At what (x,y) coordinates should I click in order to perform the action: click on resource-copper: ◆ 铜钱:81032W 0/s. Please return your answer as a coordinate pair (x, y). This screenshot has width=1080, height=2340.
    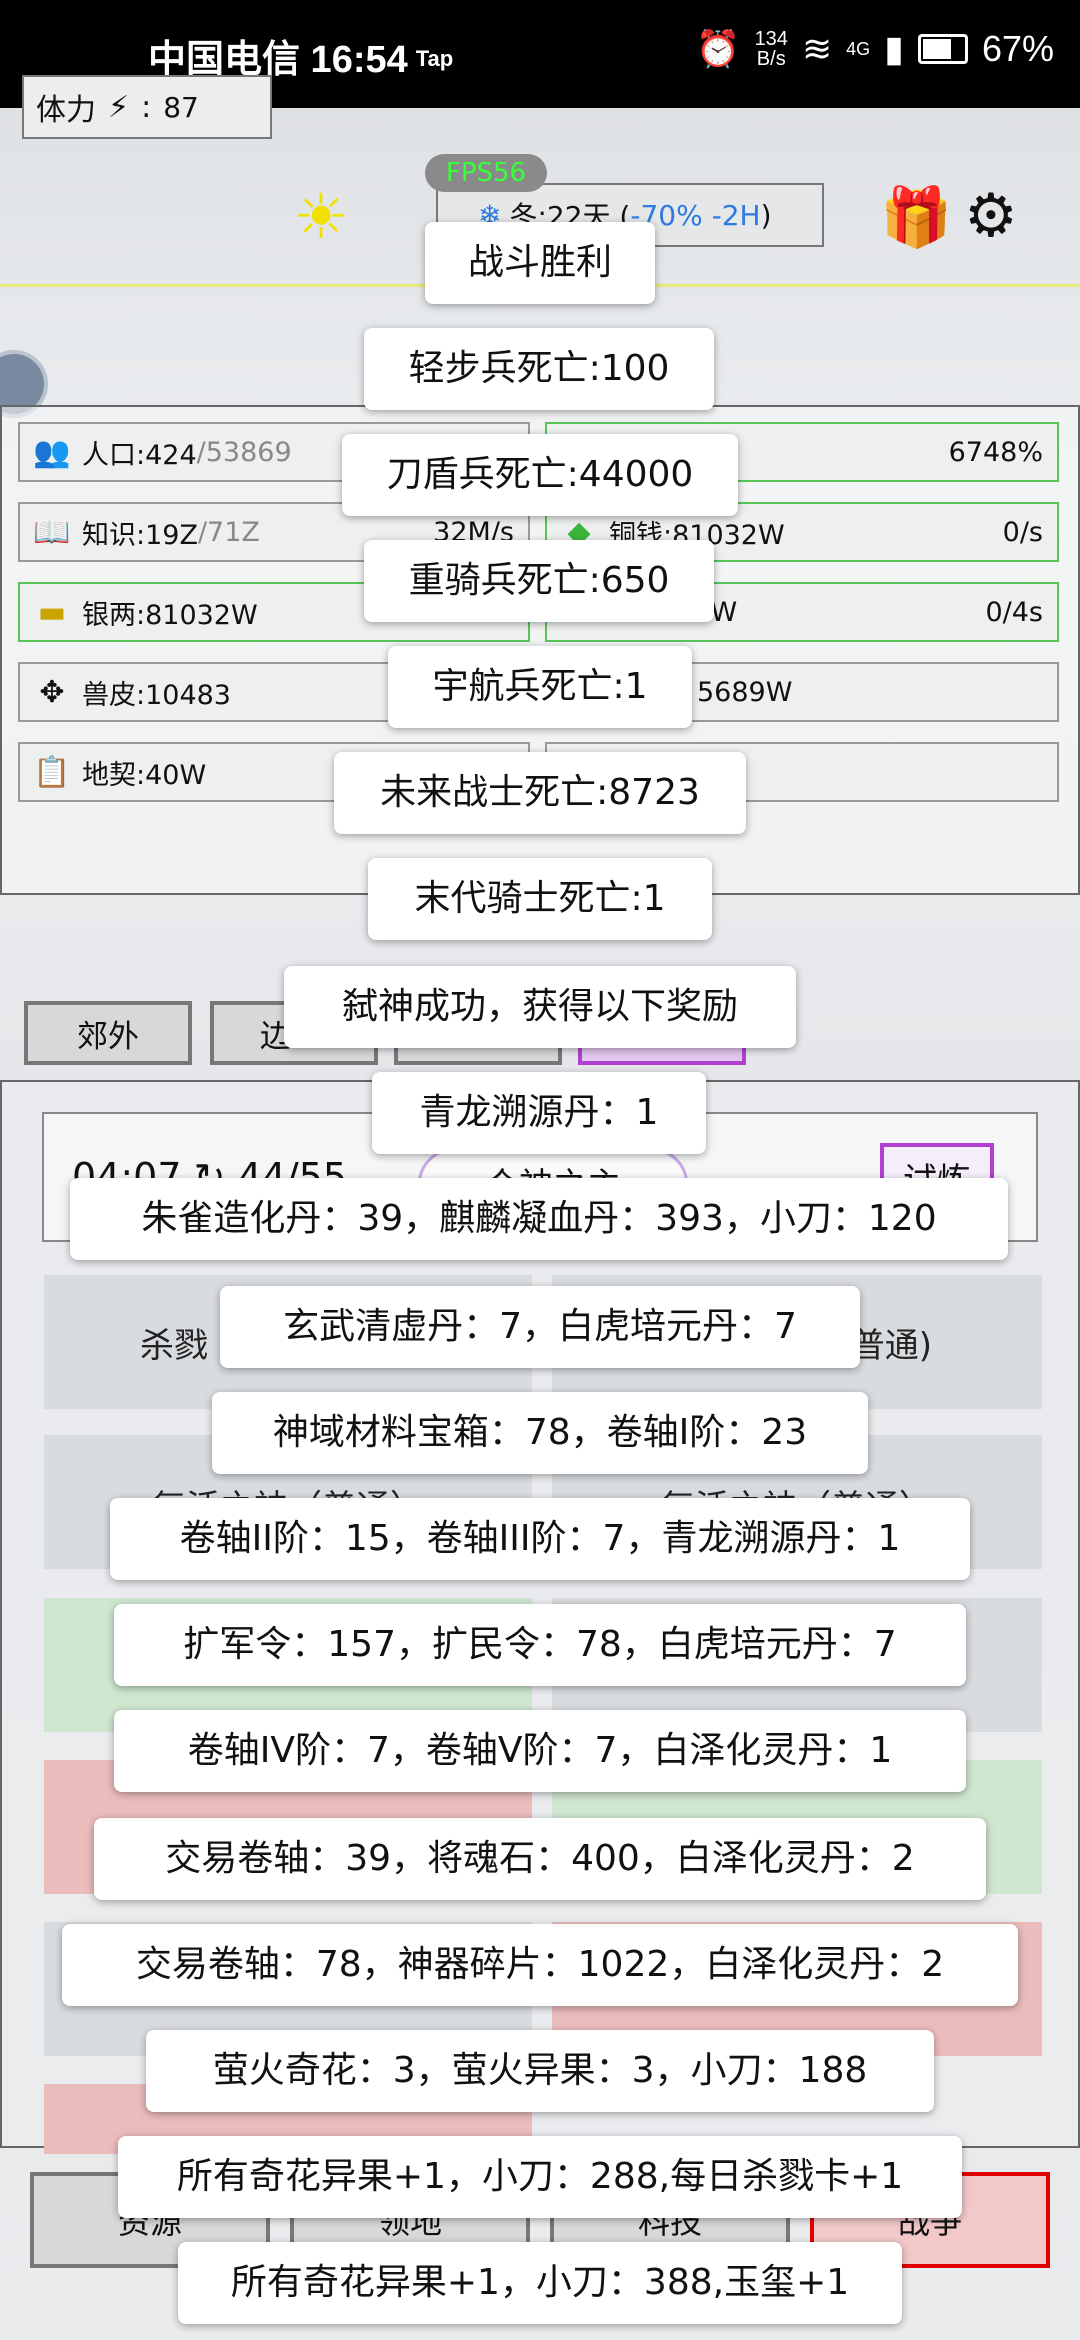
    Looking at the image, I should click on (802, 532).